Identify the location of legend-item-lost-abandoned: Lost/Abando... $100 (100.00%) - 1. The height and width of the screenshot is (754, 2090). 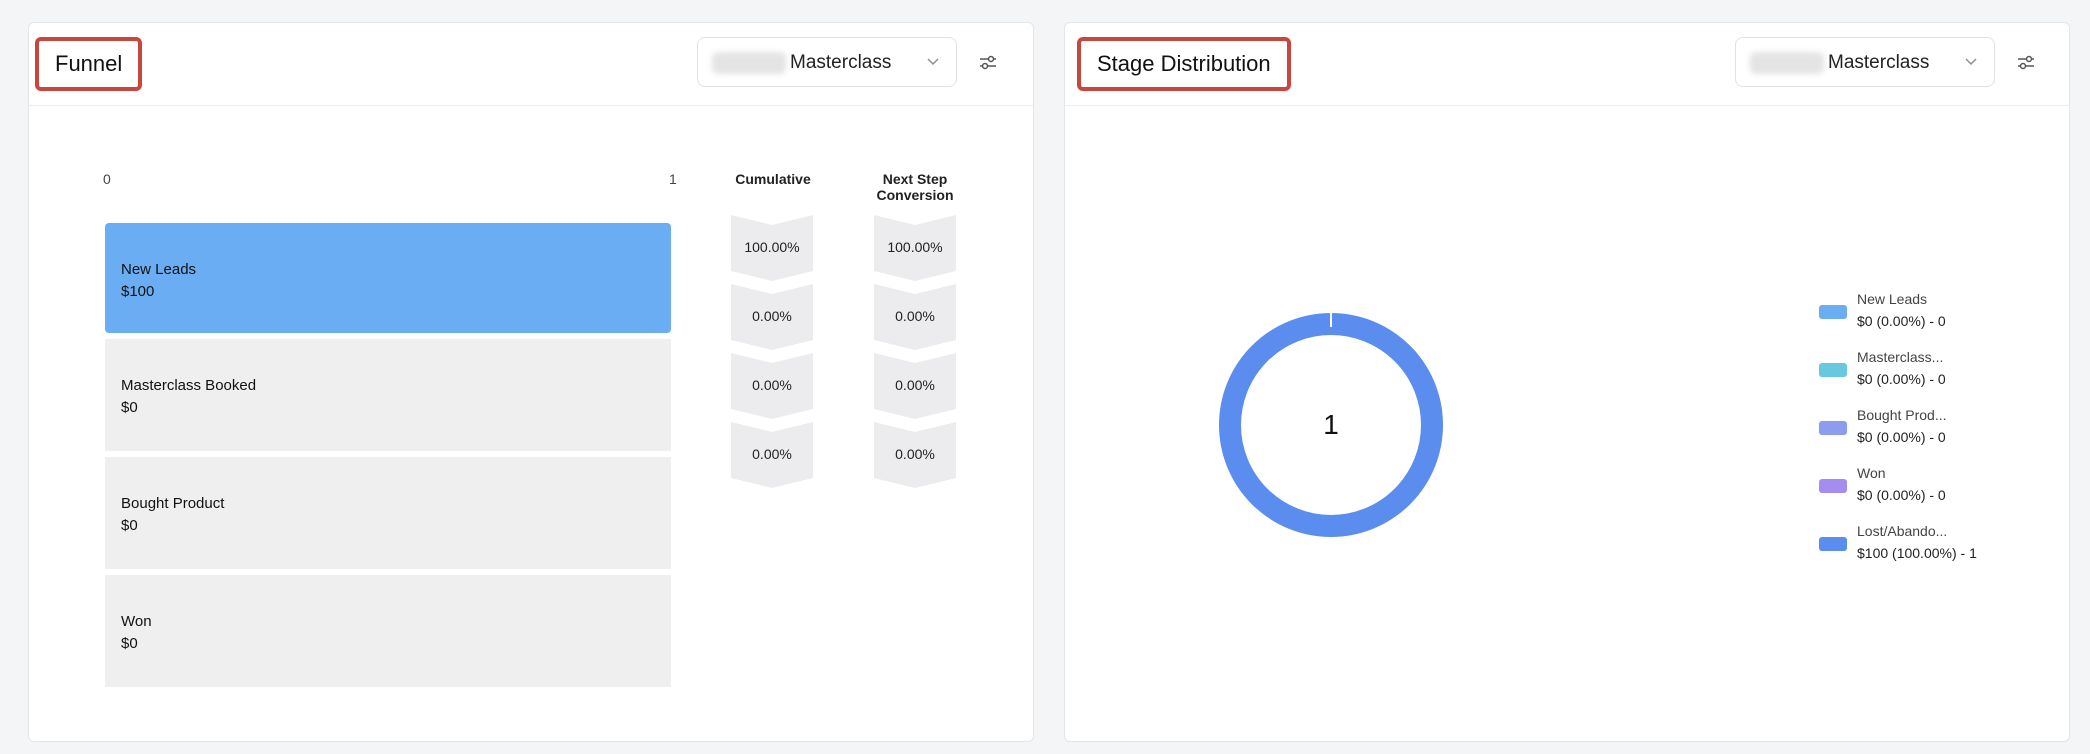
(1939, 546).